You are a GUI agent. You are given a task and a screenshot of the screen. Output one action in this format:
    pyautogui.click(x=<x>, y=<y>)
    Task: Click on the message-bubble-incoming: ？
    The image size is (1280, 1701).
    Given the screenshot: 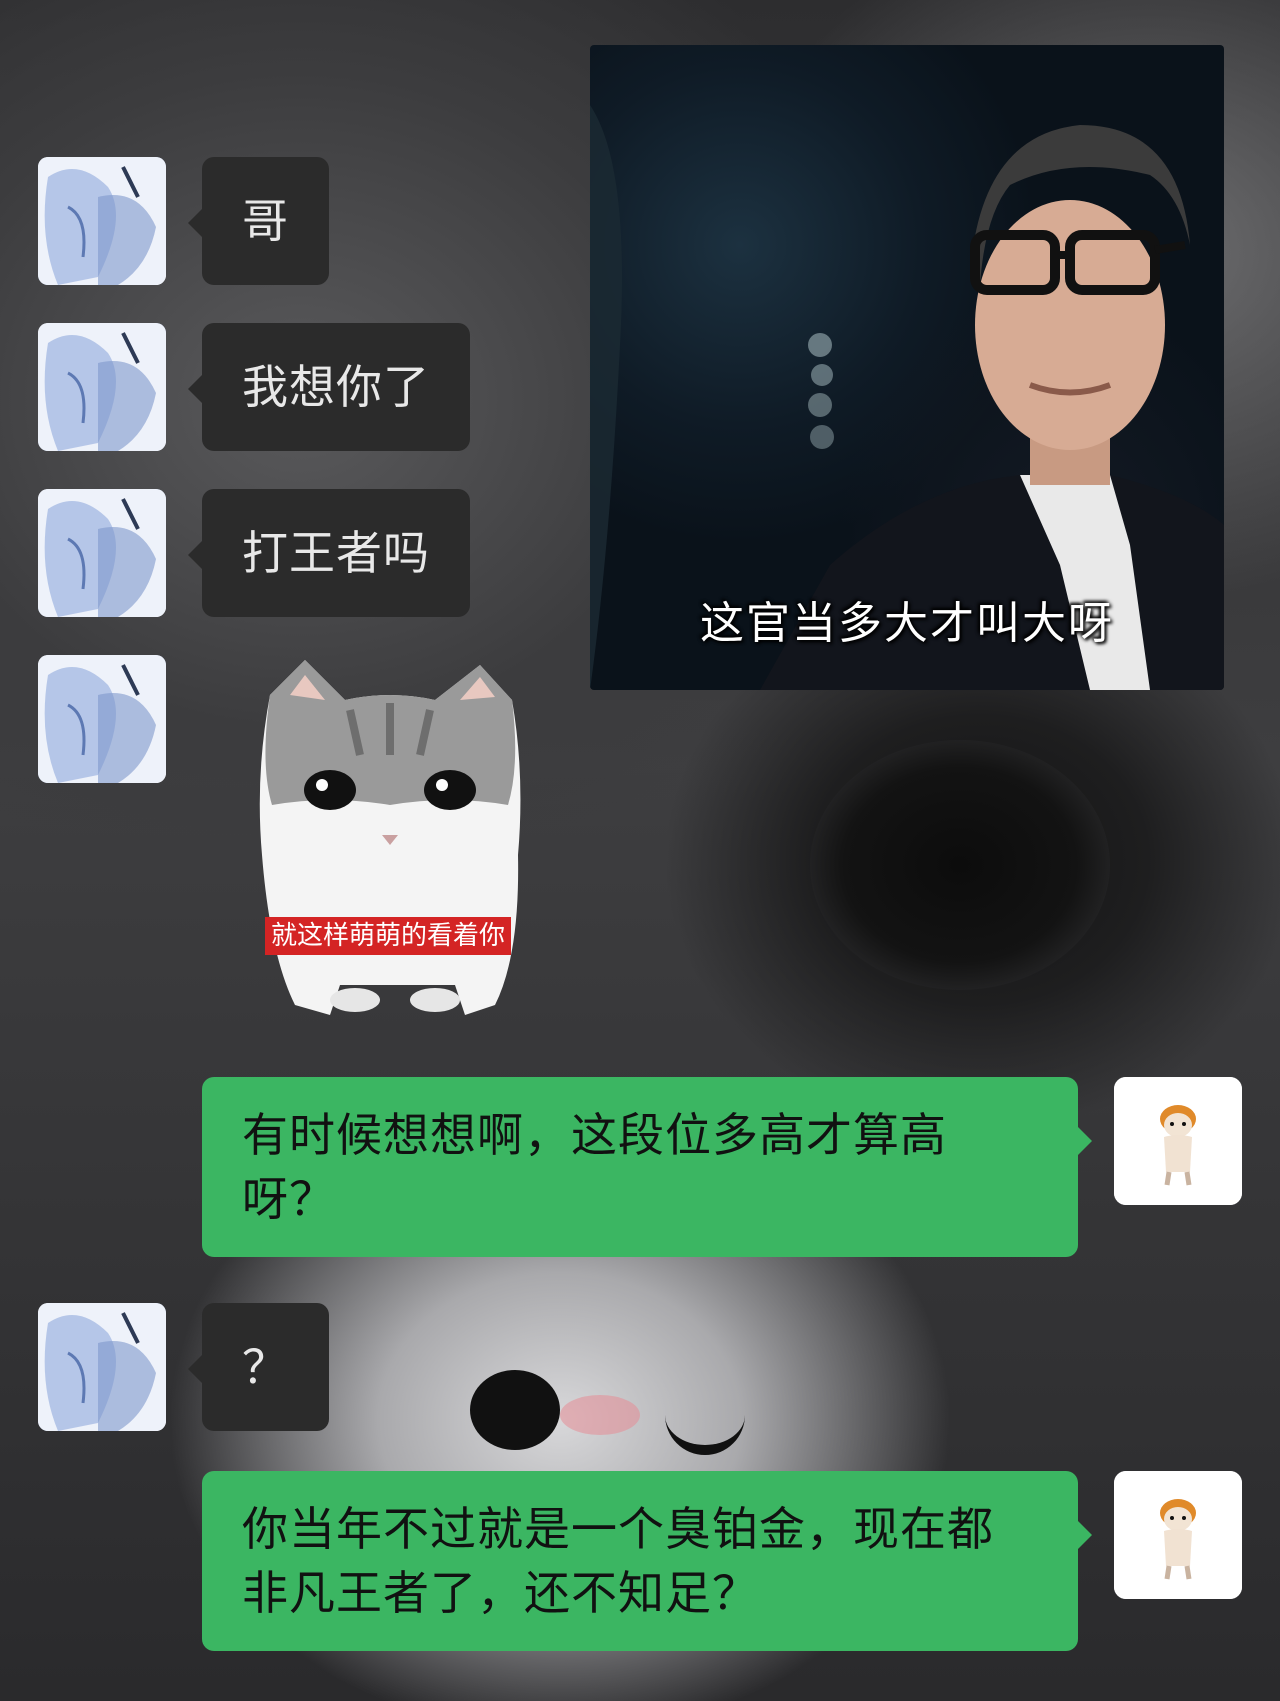 What is the action you would take?
    pyautogui.click(x=258, y=1367)
    